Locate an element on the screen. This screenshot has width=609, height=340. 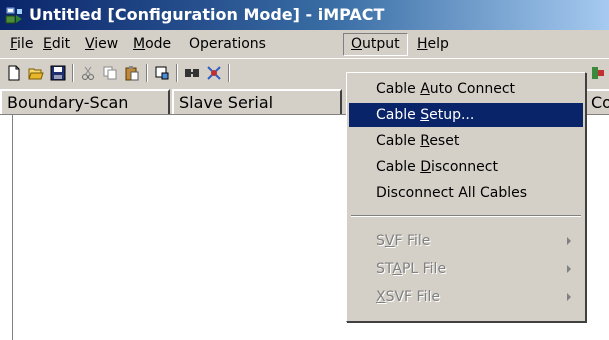
tab-cor: Cor is located at coordinates (596, 101).